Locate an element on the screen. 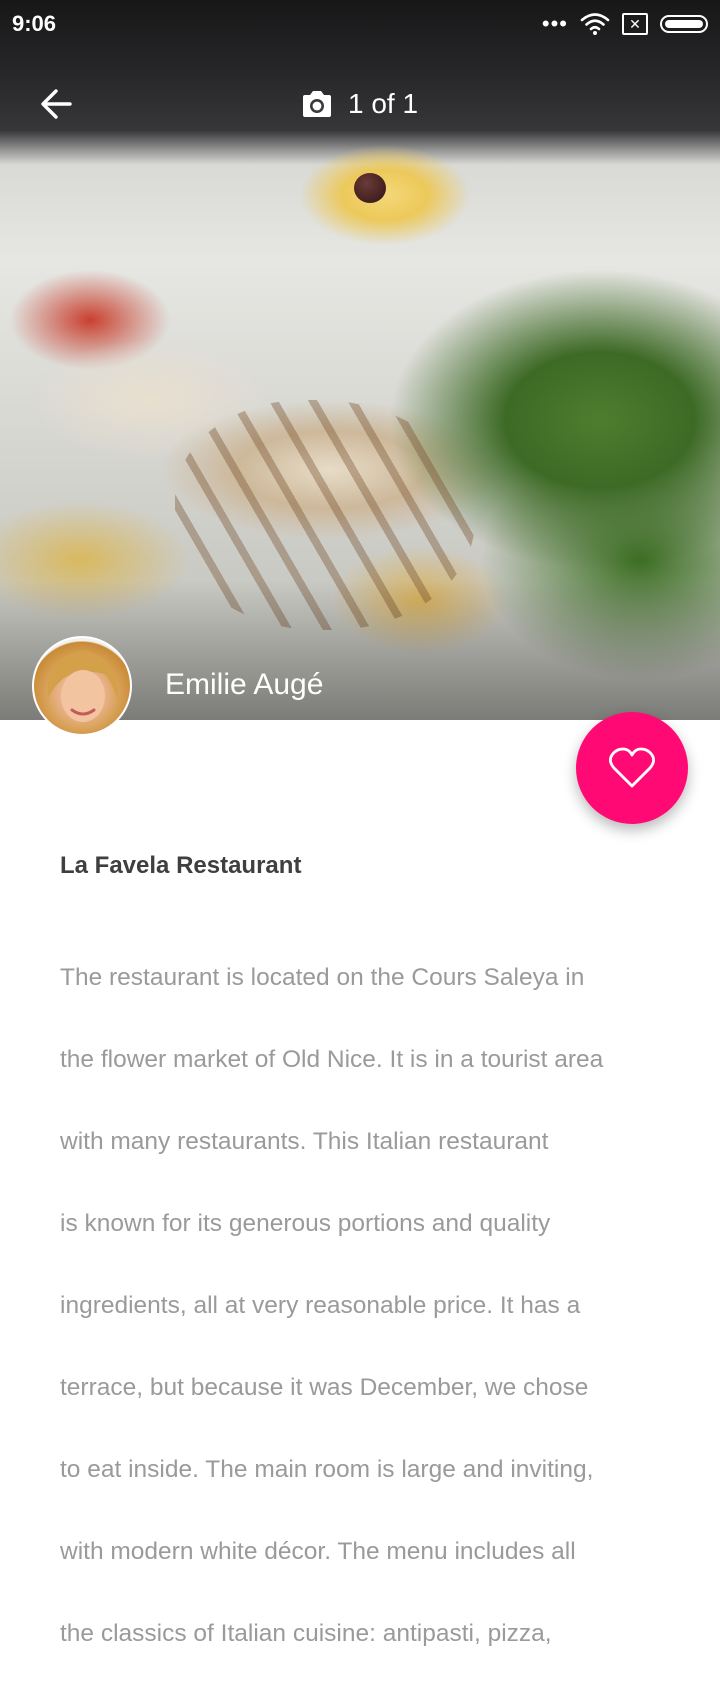 This screenshot has height=1695, width=720. status-bar: 9:06 ••• ✕ is located at coordinates (360, 24).